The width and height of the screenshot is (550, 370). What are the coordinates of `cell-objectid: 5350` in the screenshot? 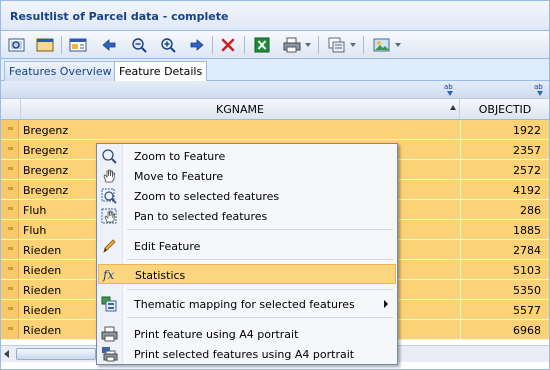 It's located at (527, 290).